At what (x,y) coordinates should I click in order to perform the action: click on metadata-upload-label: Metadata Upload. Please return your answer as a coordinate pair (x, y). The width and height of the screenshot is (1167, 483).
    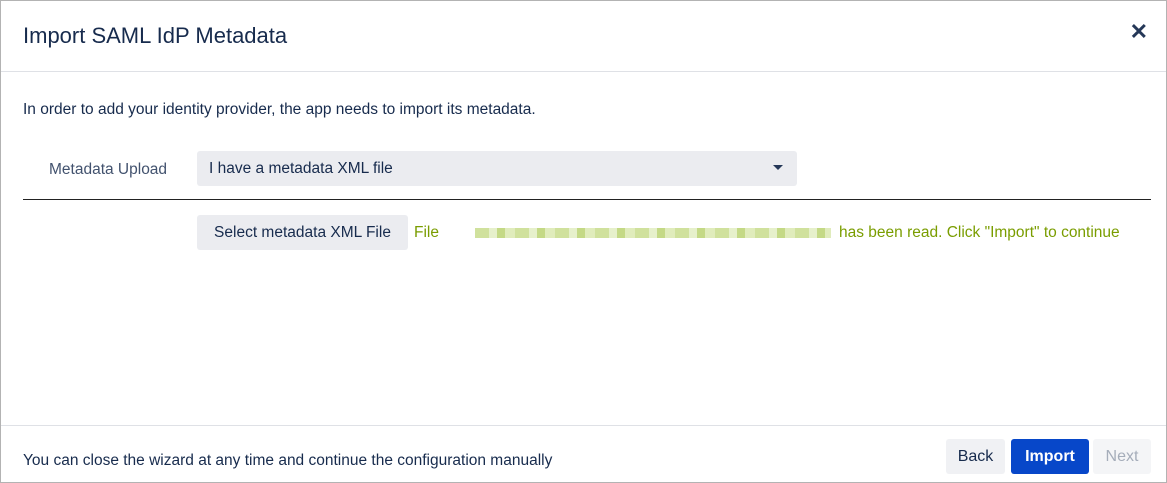
    Looking at the image, I should click on (108, 169).